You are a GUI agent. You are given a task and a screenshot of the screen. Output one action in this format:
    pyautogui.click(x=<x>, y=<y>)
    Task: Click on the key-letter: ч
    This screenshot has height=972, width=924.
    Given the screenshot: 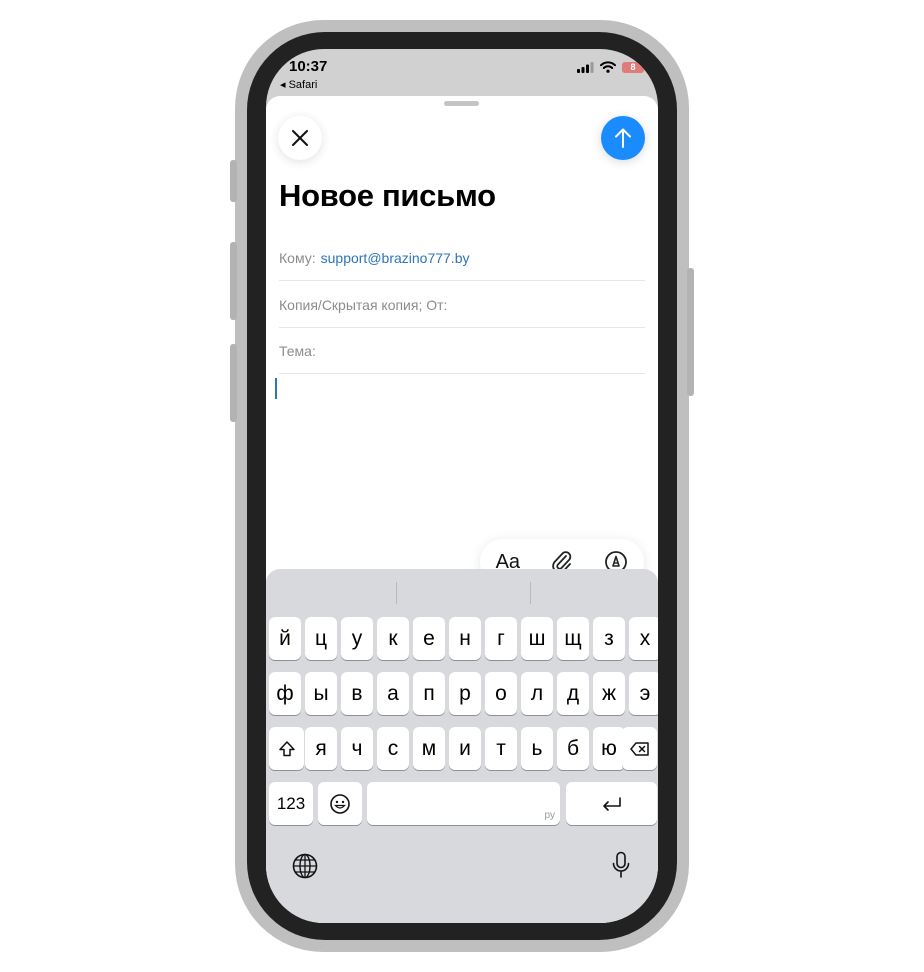 What is the action you would take?
    pyautogui.click(x=357, y=748)
    